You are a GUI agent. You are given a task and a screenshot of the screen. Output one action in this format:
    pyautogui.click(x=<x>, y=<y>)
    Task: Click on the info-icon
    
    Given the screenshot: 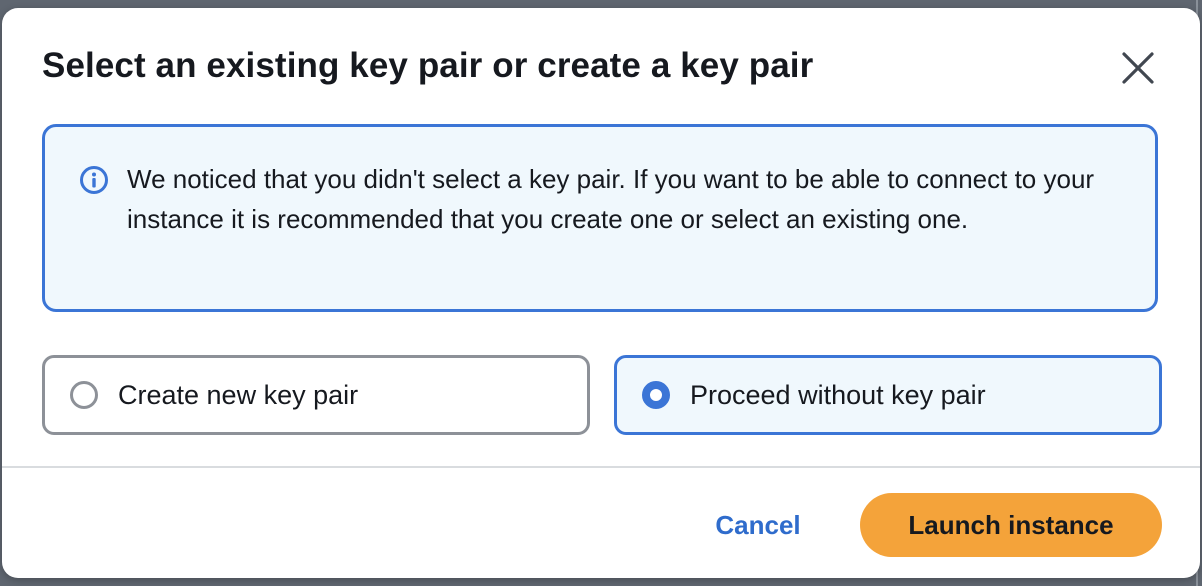 What is the action you would take?
    pyautogui.click(x=94, y=180)
    